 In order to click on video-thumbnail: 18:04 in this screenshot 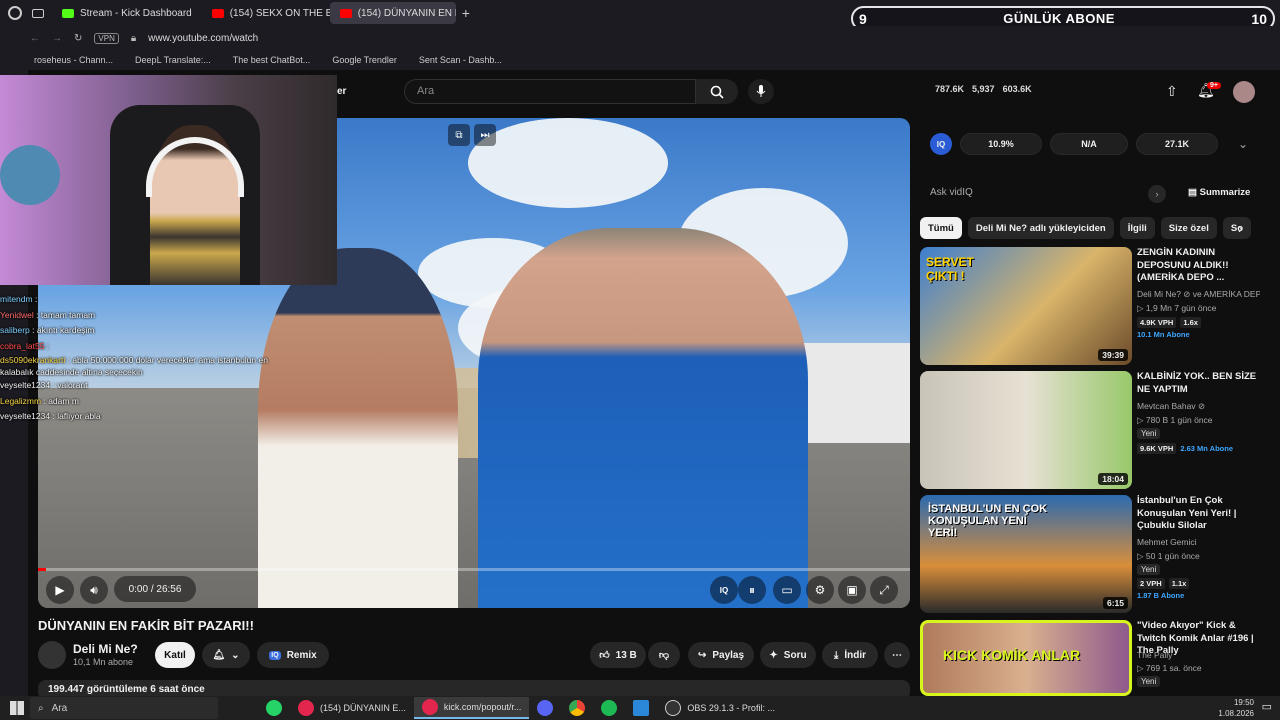, I will do `click(1026, 430)`.